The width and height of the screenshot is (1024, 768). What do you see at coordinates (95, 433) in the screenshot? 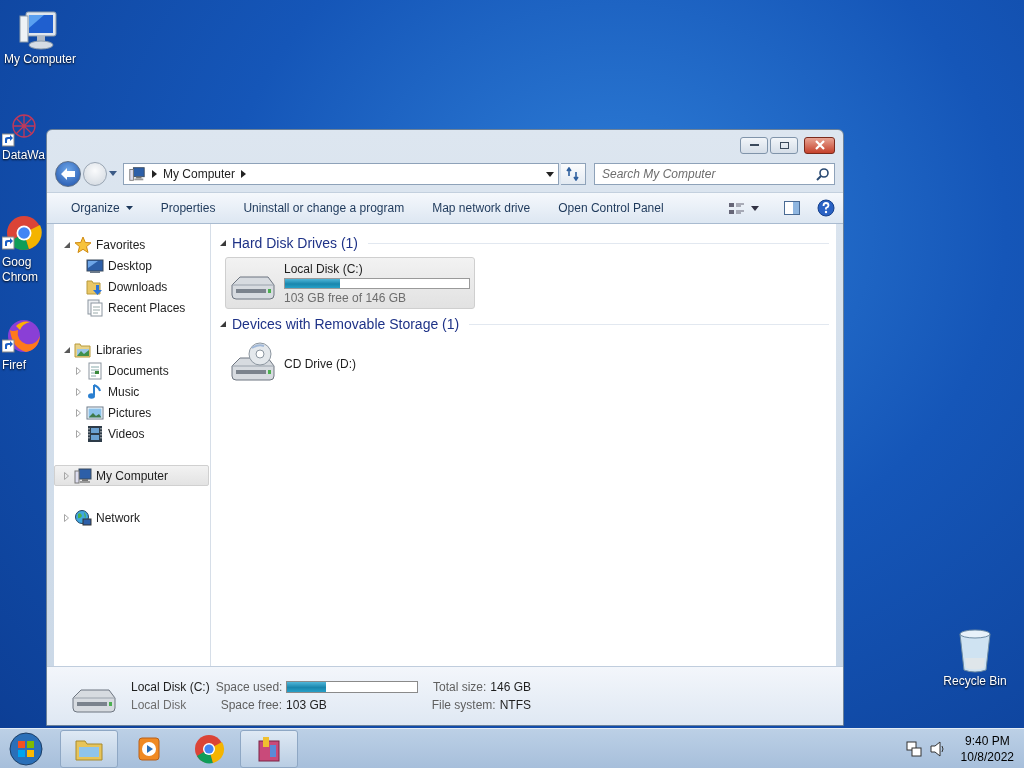
I see `film-icon` at bounding box center [95, 433].